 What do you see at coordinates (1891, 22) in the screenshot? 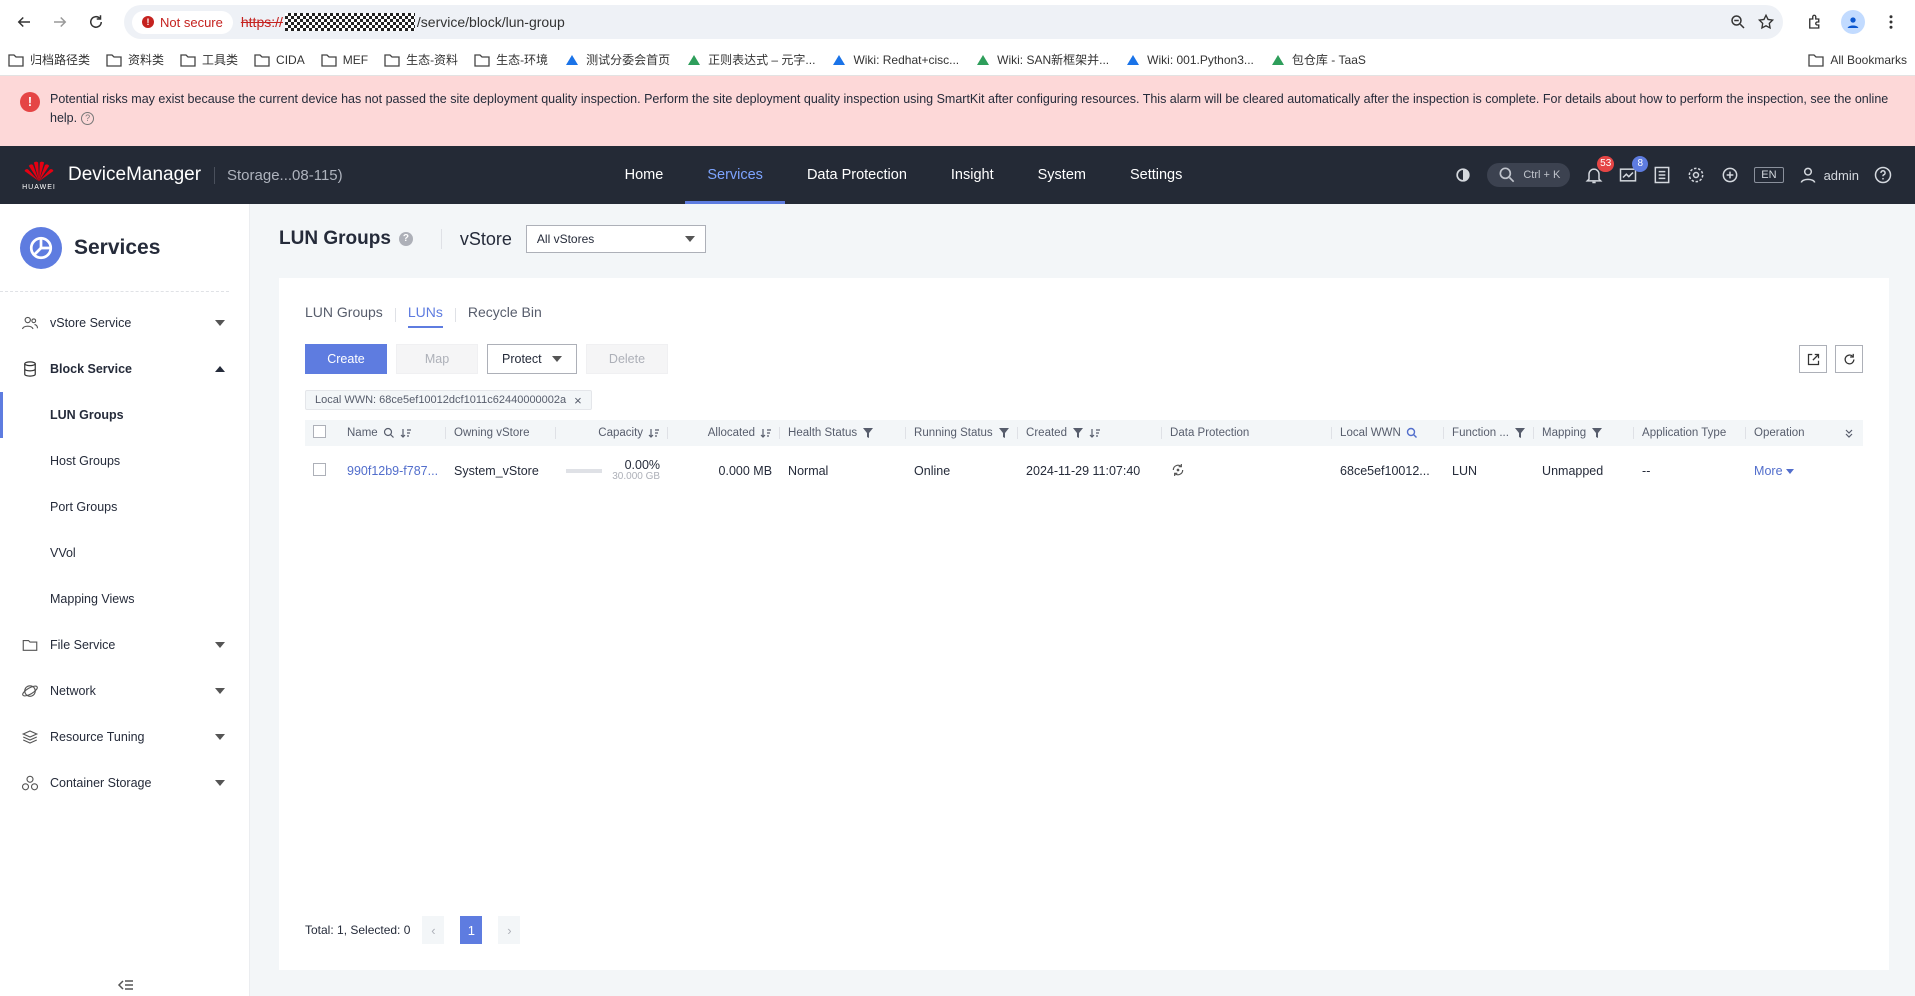
I see `menu-button` at bounding box center [1891, 22].